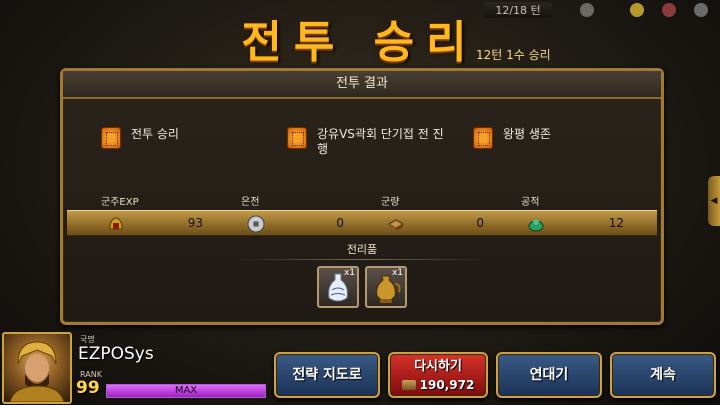  Describe the element at coordinates (513, 55) in the screenshot. I see `victory-subtitle: 12턴 1수 승리` at that location.